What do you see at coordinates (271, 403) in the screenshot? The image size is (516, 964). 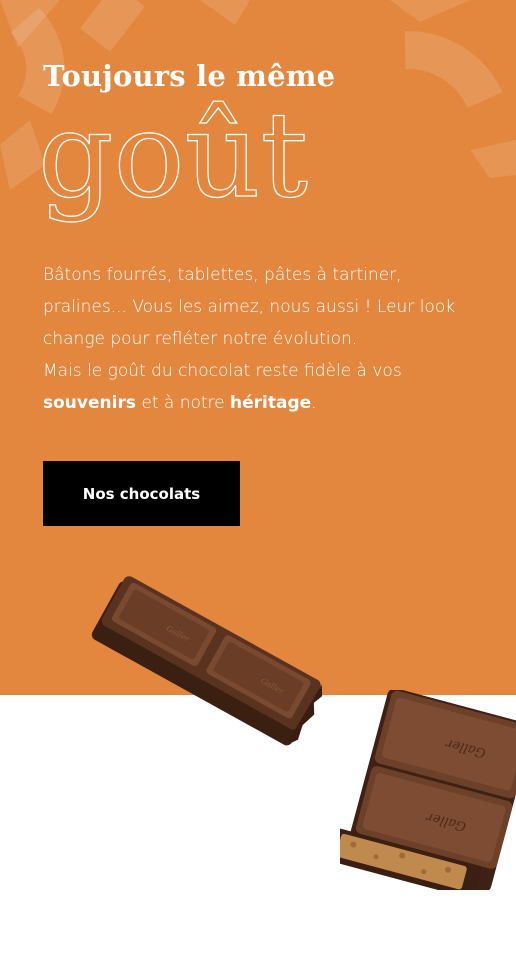 I see `heritage-emphasis: héritage` at bounding box center [271, 403].